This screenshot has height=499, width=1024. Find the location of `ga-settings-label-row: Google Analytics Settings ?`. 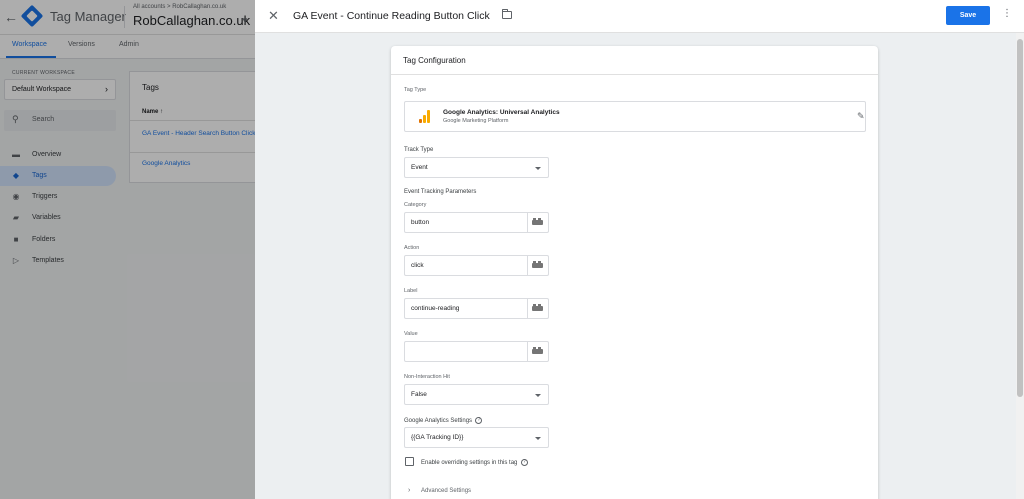

ga-settings-label-row: Google Analytics Settings ? is located at coordinates (443, 421).